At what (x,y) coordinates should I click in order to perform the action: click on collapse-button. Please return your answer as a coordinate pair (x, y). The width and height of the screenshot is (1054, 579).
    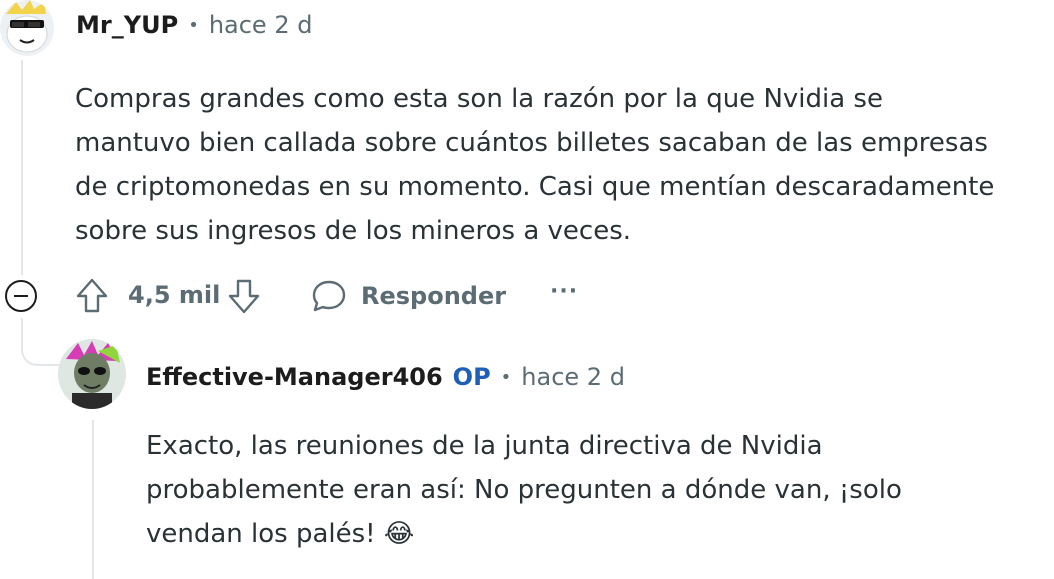
    Looking at the image, I should click on (21, 296).